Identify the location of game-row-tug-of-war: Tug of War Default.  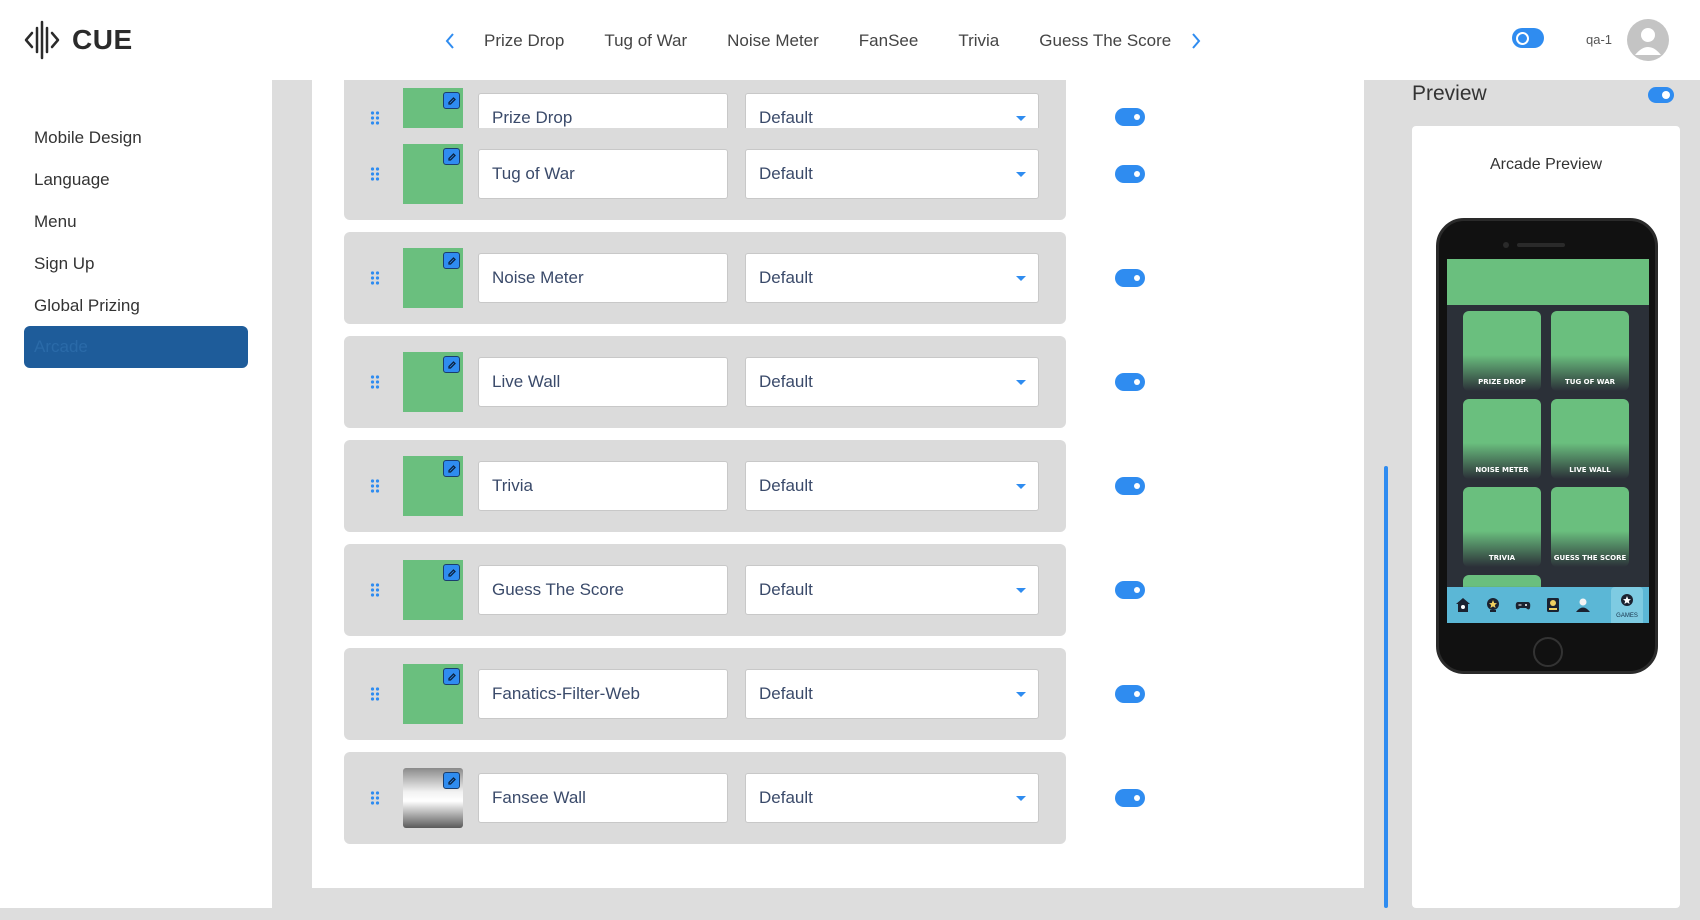
(744, 174).